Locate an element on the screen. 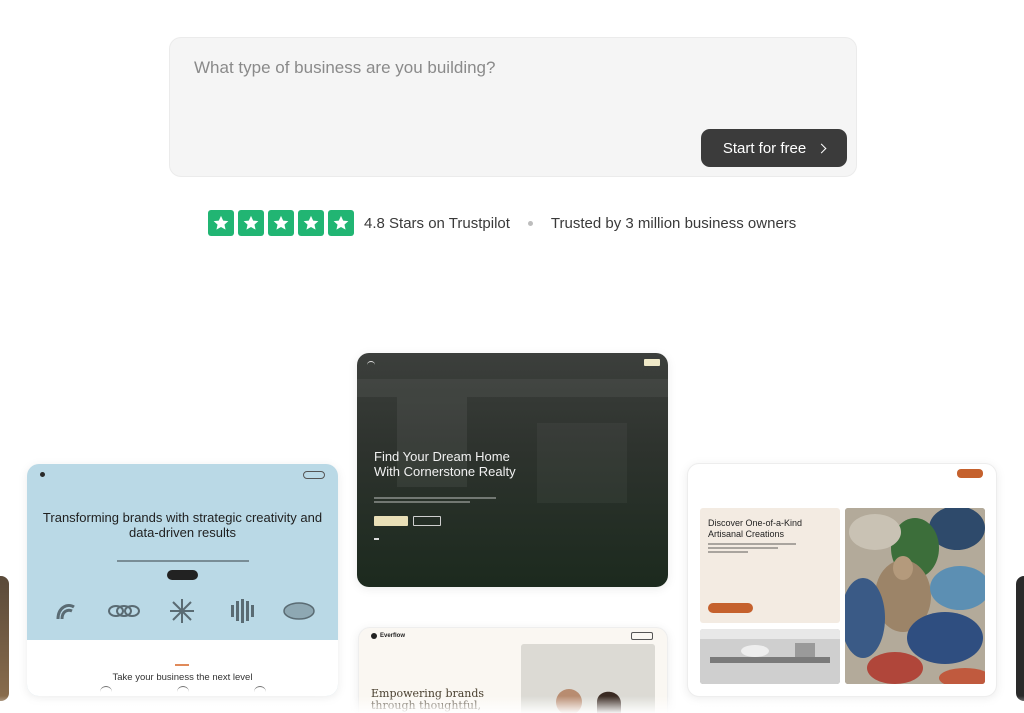 Image resolution: width=1024 pixels, height=713 pixels. pottery-photo is located at coordinates (915, 596).